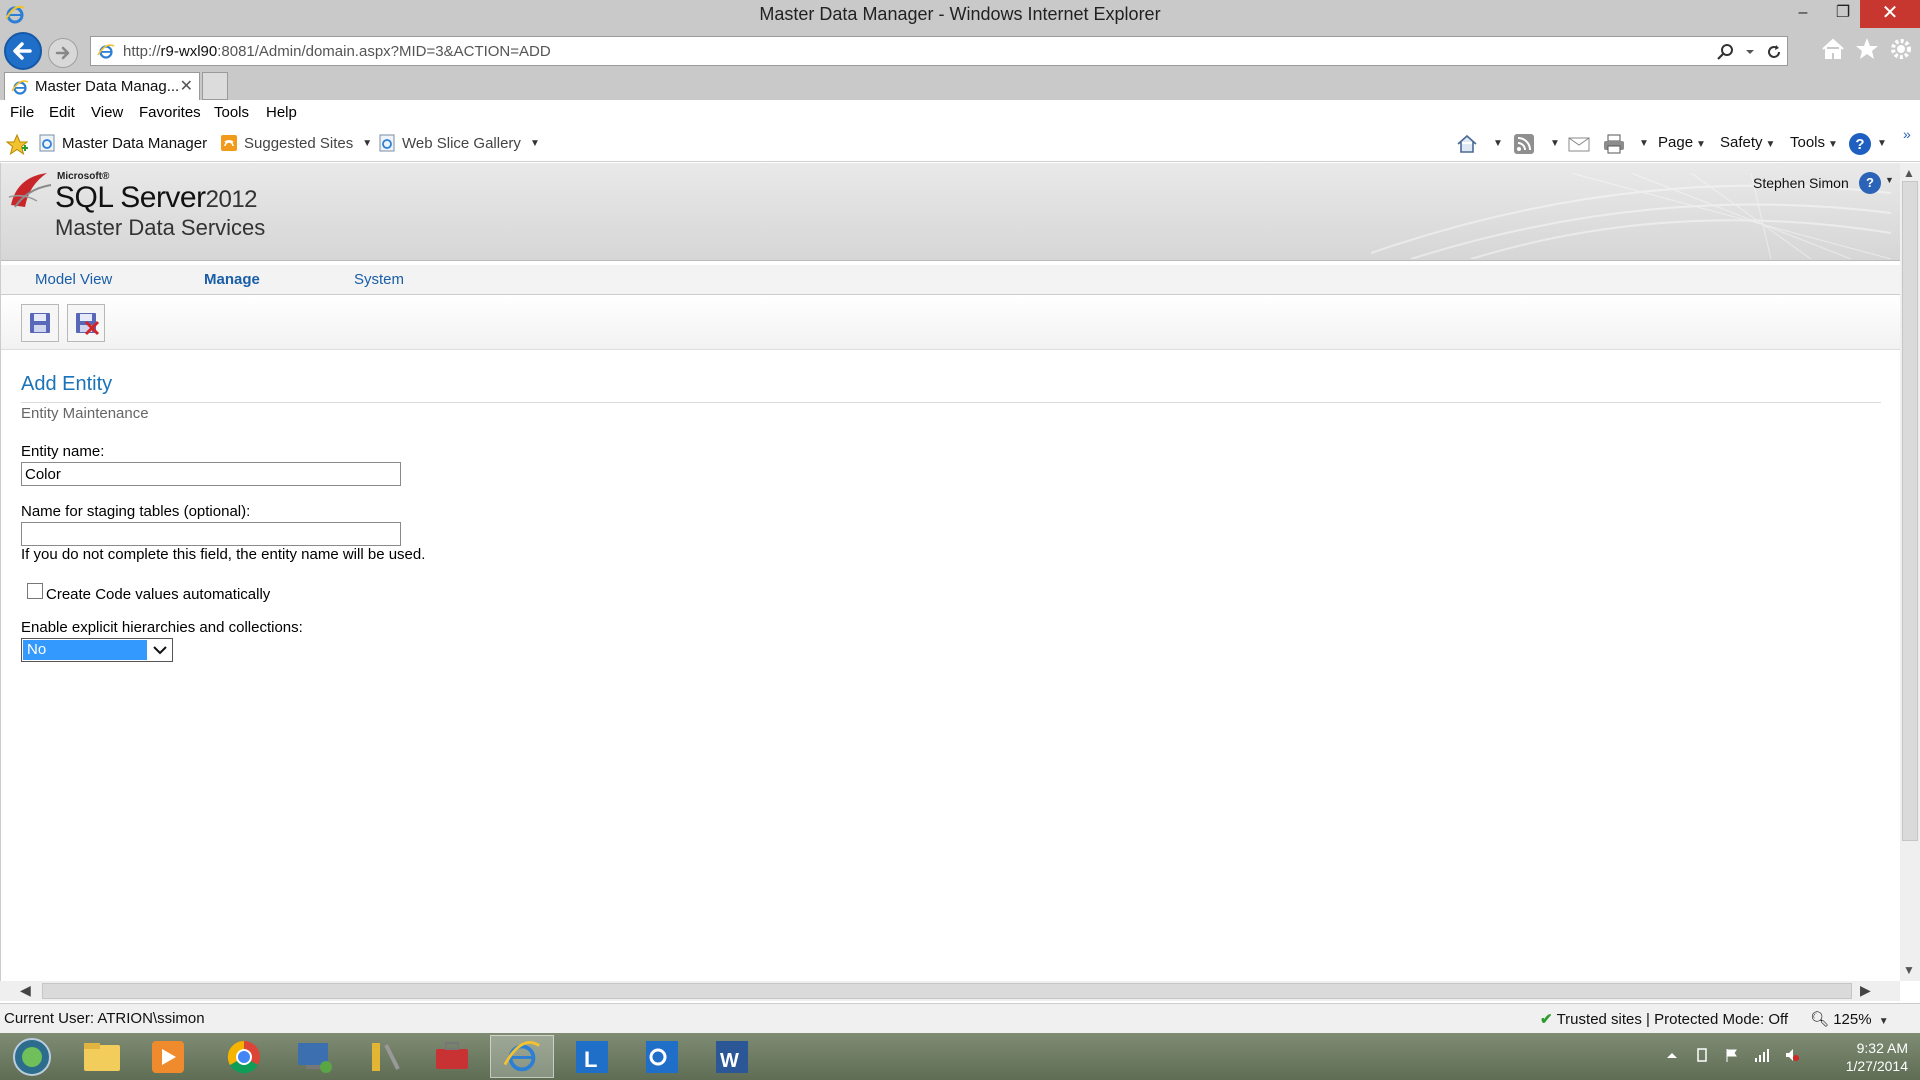  Describe the element at coordinates (102, 86) in the screenshot. I see `browser-tab: Master Data Manag... ✕` at that location.